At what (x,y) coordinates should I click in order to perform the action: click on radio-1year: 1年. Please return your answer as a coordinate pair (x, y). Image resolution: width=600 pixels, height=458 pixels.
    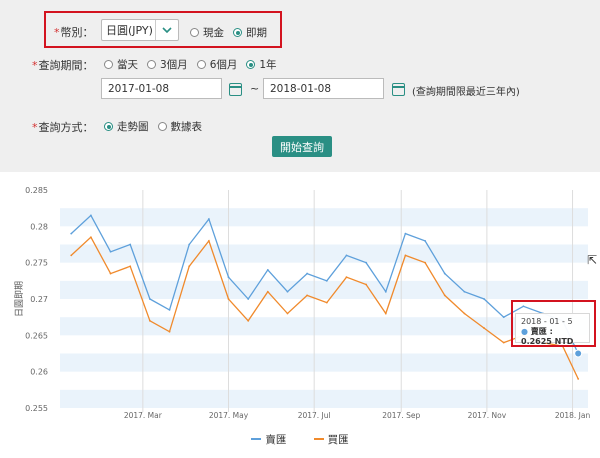
    Looking at the image, I should click on (261, 64).